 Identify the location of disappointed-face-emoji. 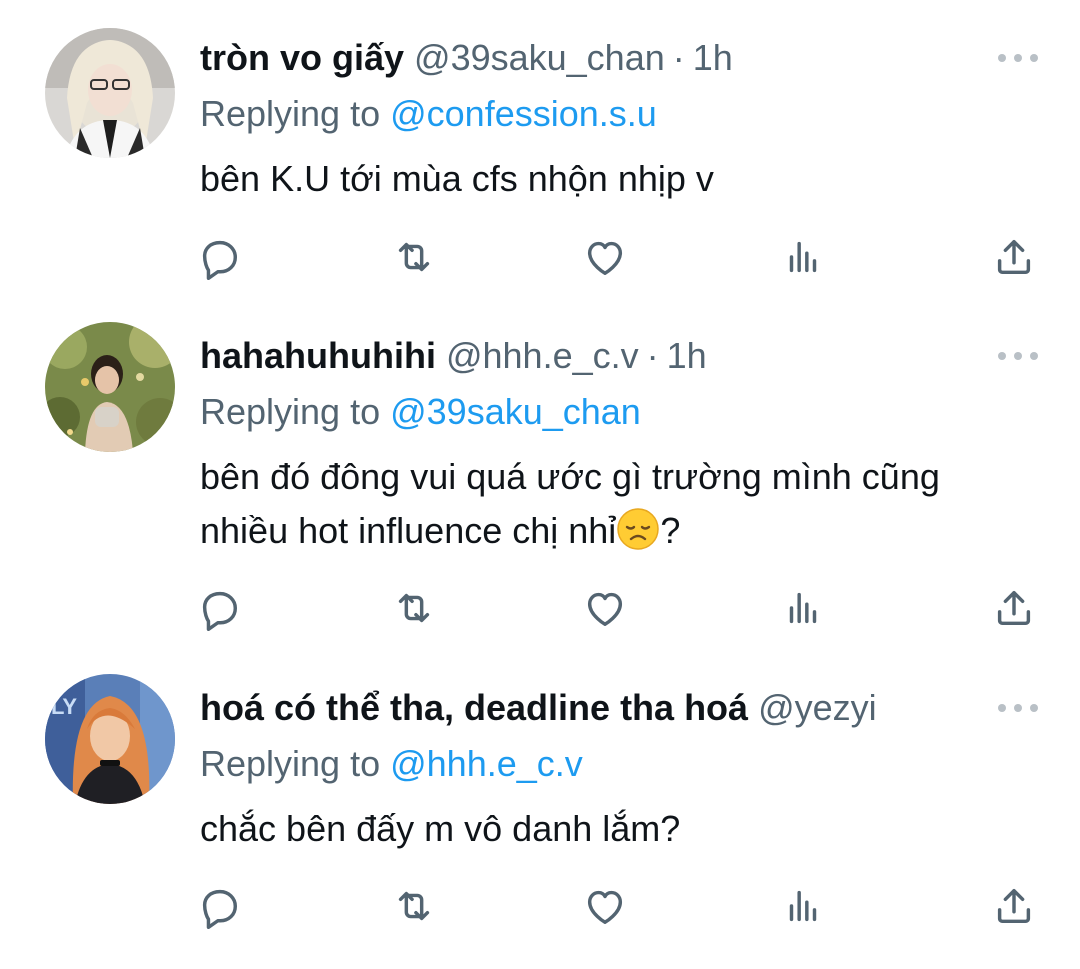
(638, 529).